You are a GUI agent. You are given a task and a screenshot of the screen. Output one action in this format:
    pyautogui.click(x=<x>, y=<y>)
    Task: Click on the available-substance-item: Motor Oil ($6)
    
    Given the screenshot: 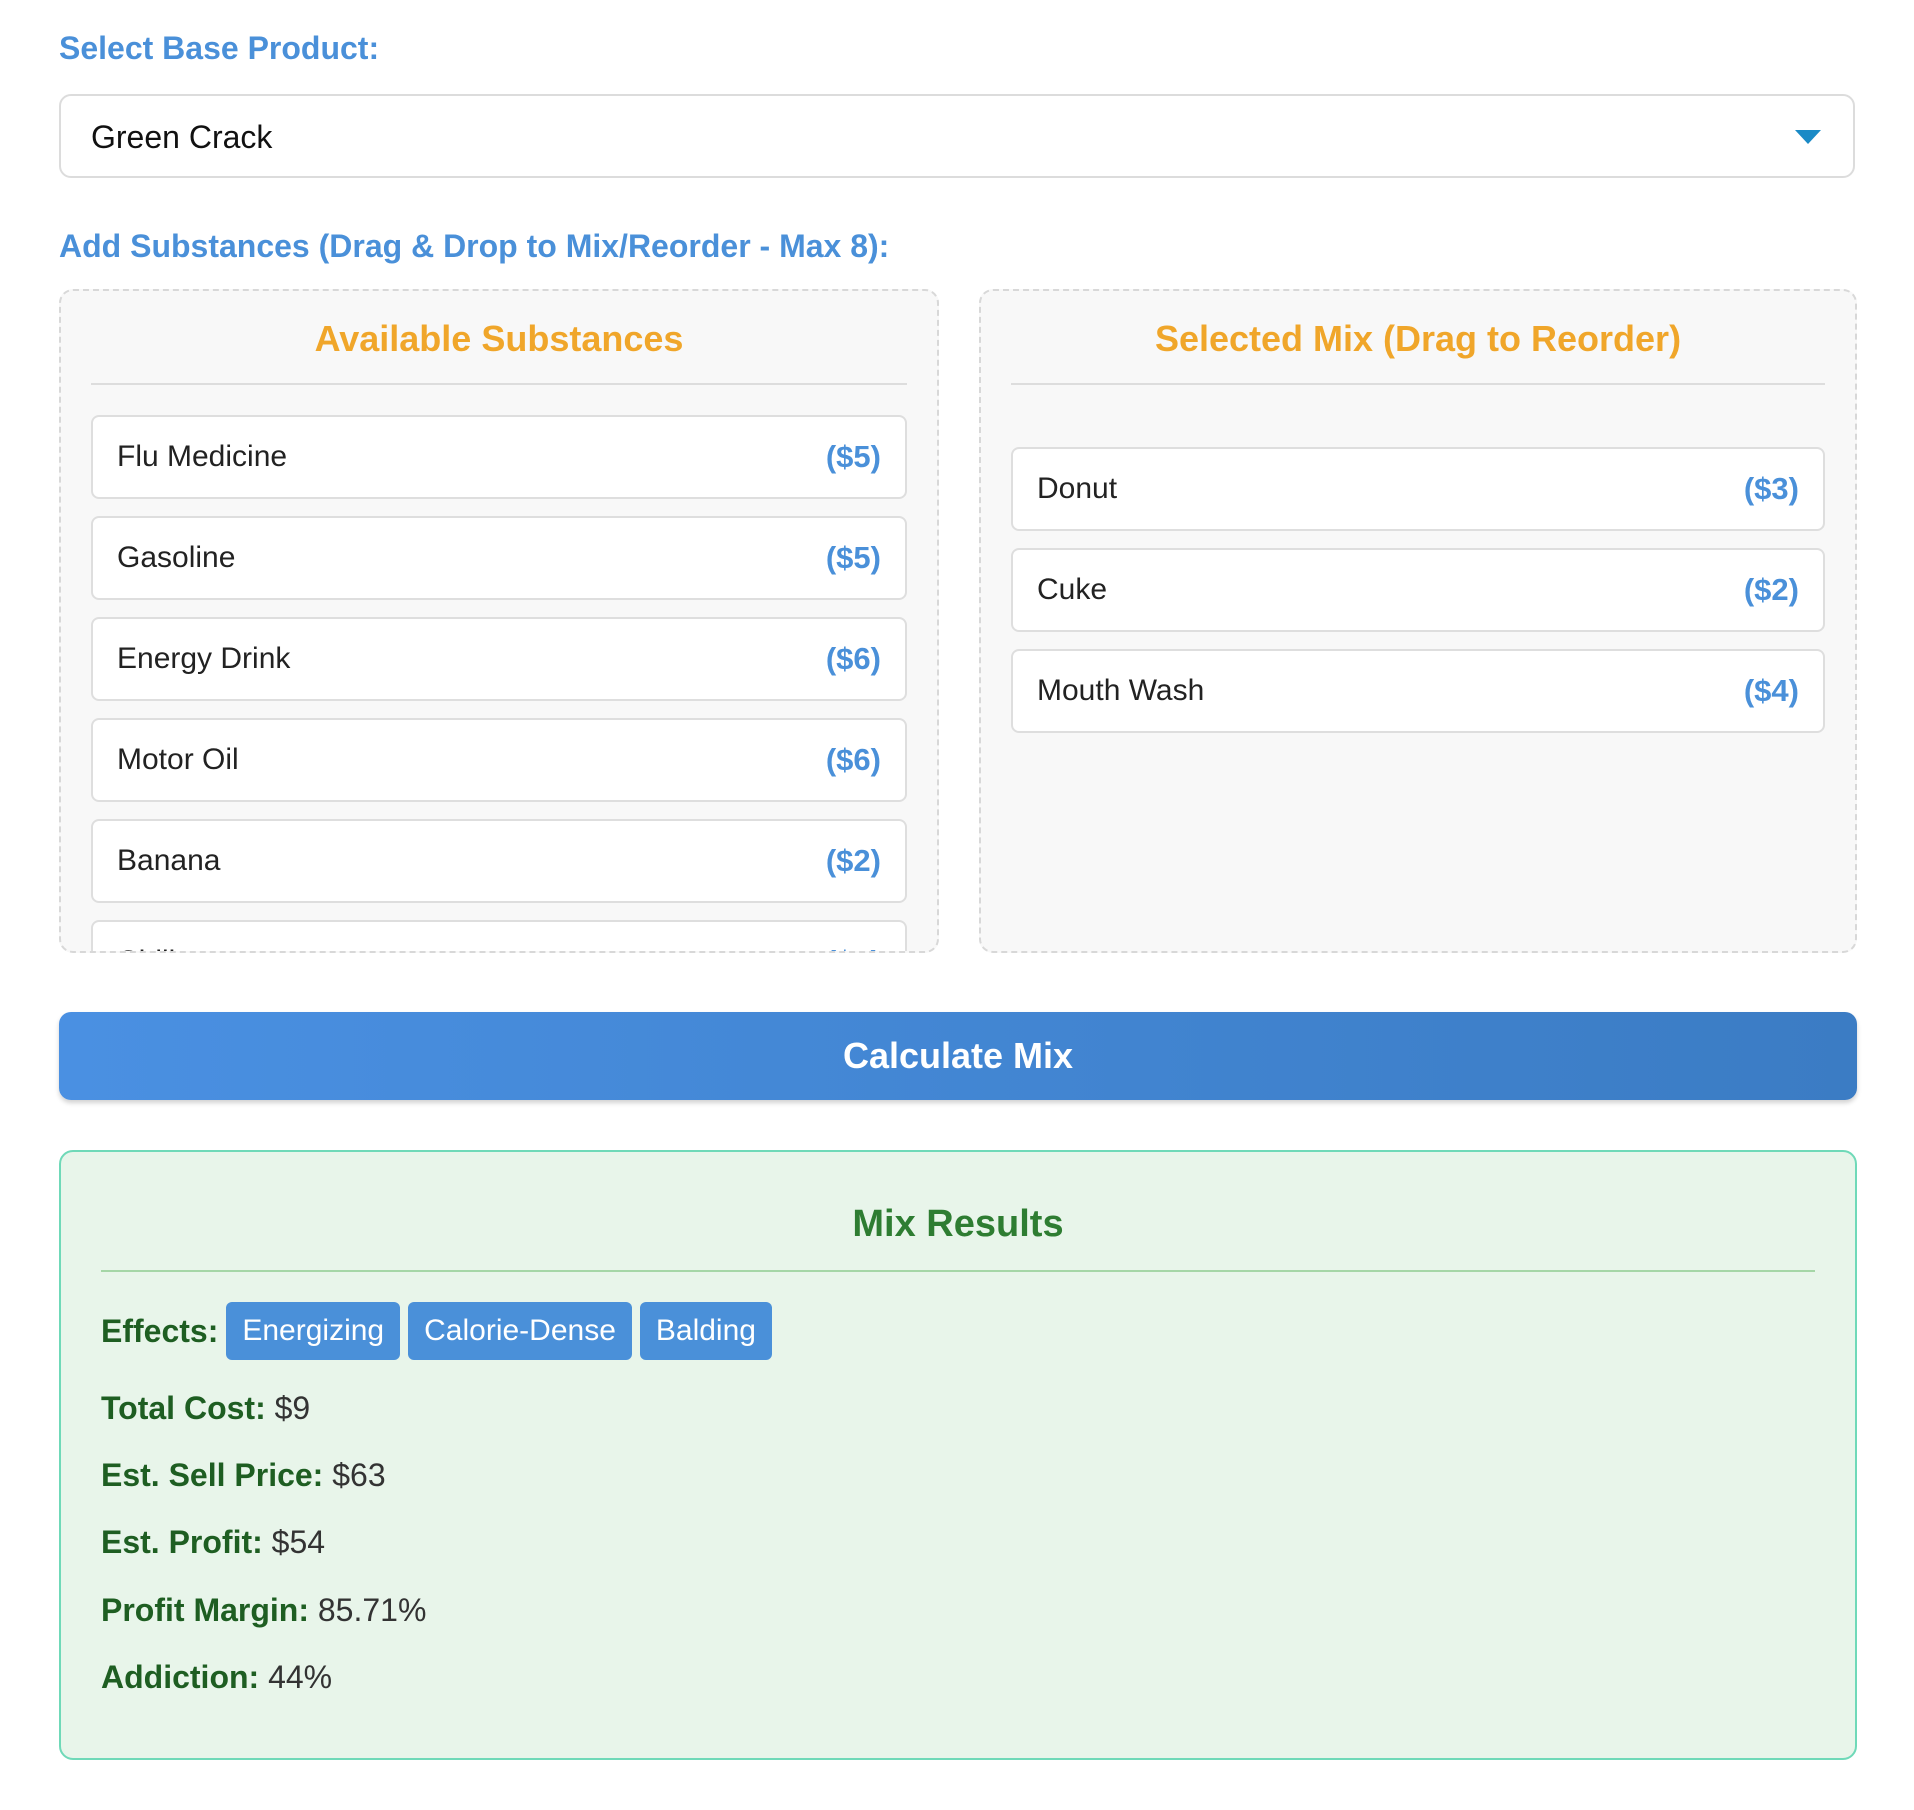 What is the action you would take?
    pyautogui.click(x=499, y=760)
    